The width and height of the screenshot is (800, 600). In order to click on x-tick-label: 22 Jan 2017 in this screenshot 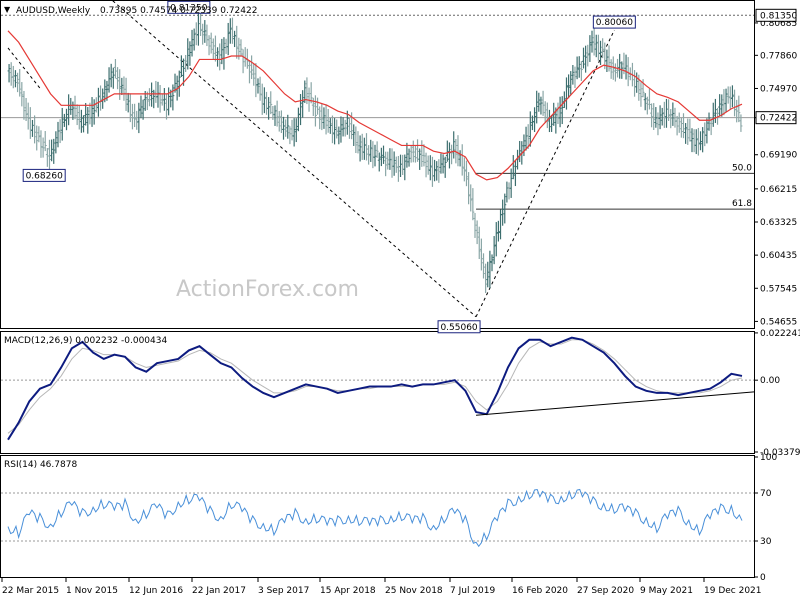, I will do `click(219, 591)`.